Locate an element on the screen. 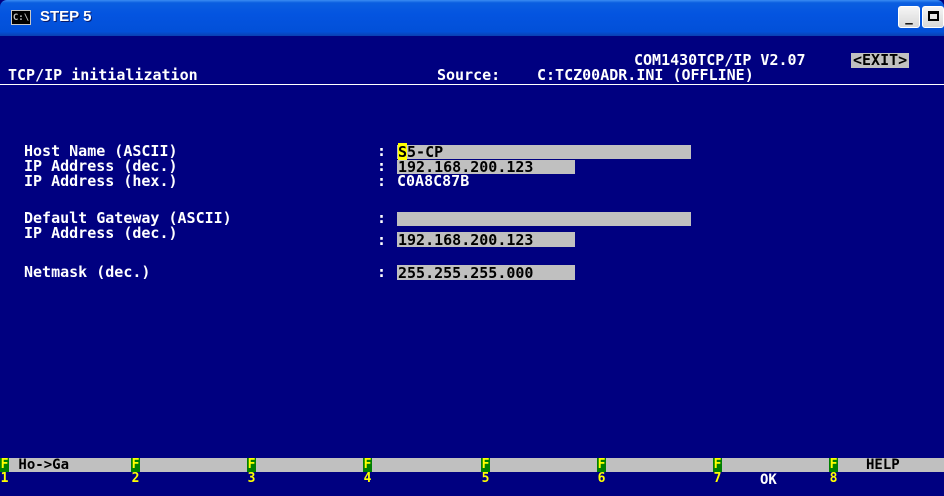  gateway-ip-input: 192.168.200.123 is located at coordinates (486, 240).